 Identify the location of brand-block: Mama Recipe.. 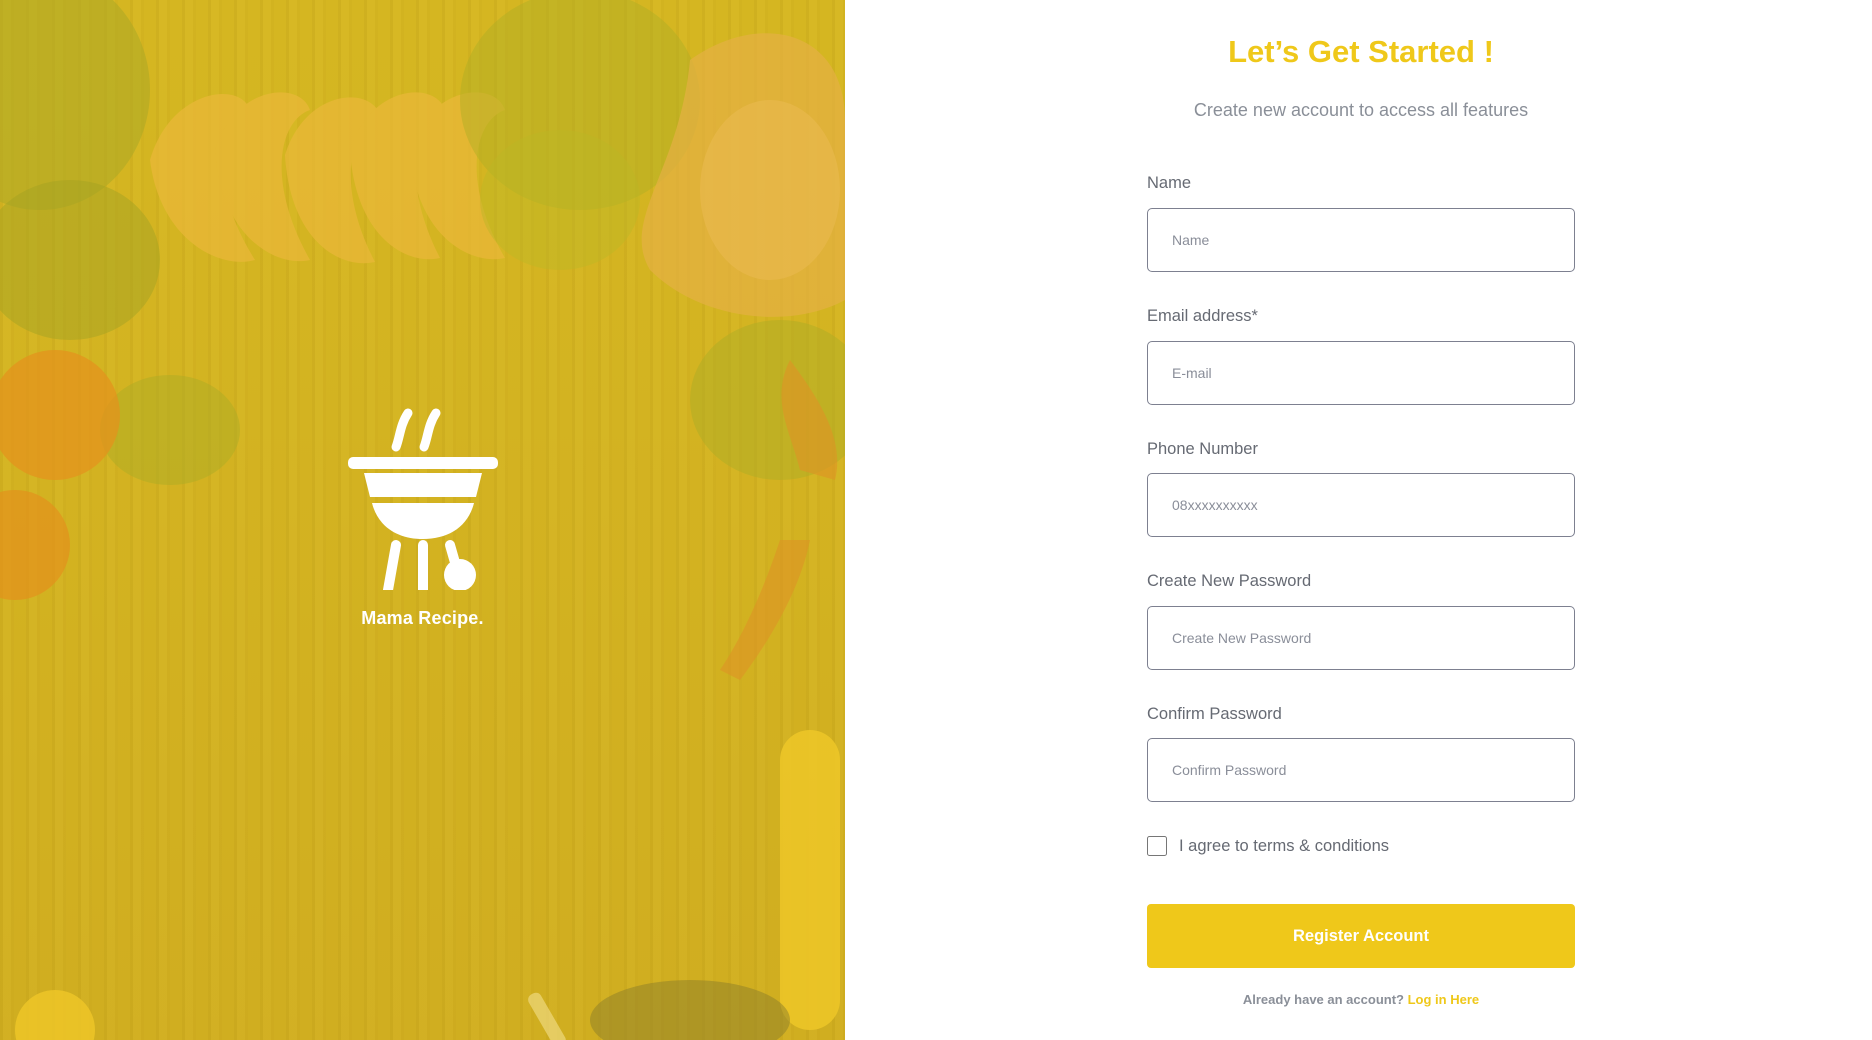
(422, 517).